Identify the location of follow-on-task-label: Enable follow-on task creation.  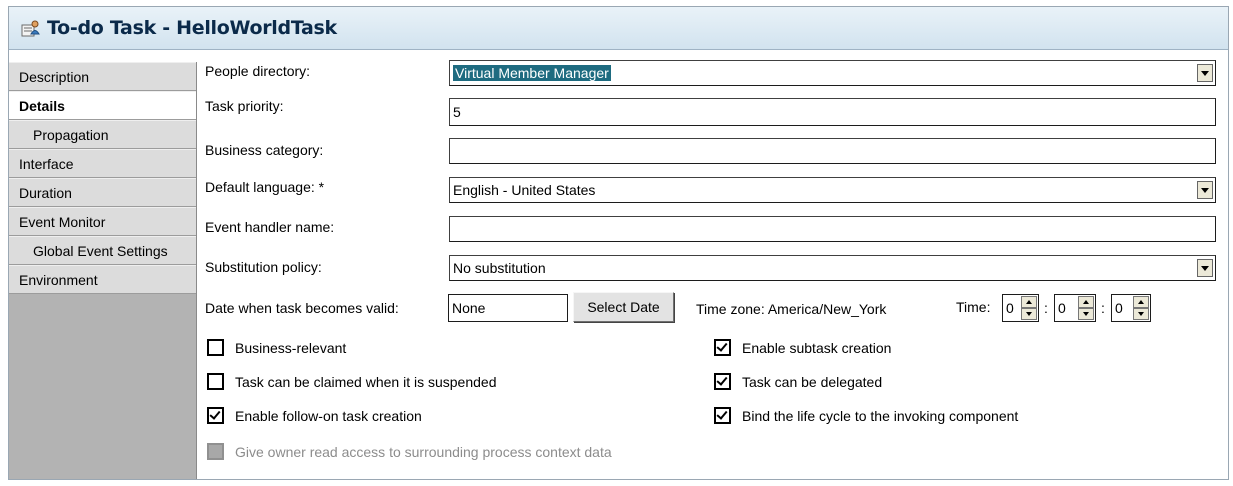
(328, 415).